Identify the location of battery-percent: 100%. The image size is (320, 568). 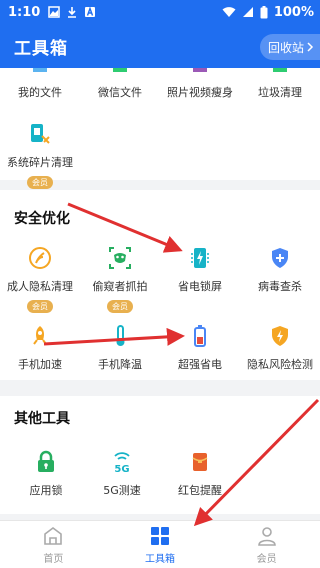
(293, 12).